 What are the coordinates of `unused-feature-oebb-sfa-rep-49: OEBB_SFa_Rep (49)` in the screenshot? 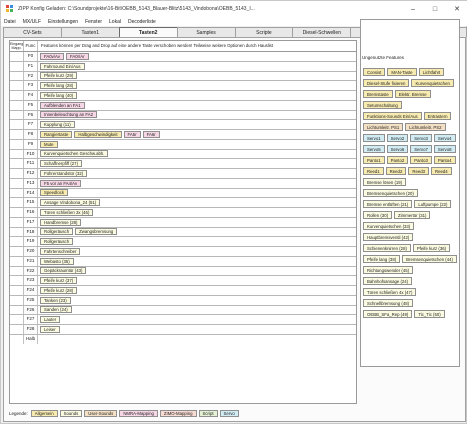 It's located at (388, 314).